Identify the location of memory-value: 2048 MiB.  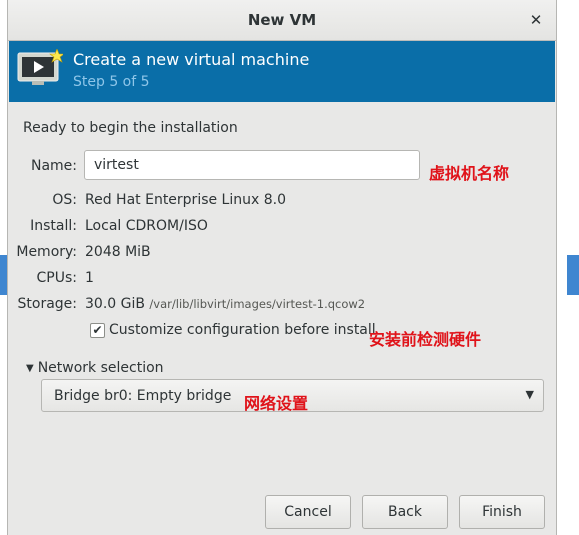
(118, 252).